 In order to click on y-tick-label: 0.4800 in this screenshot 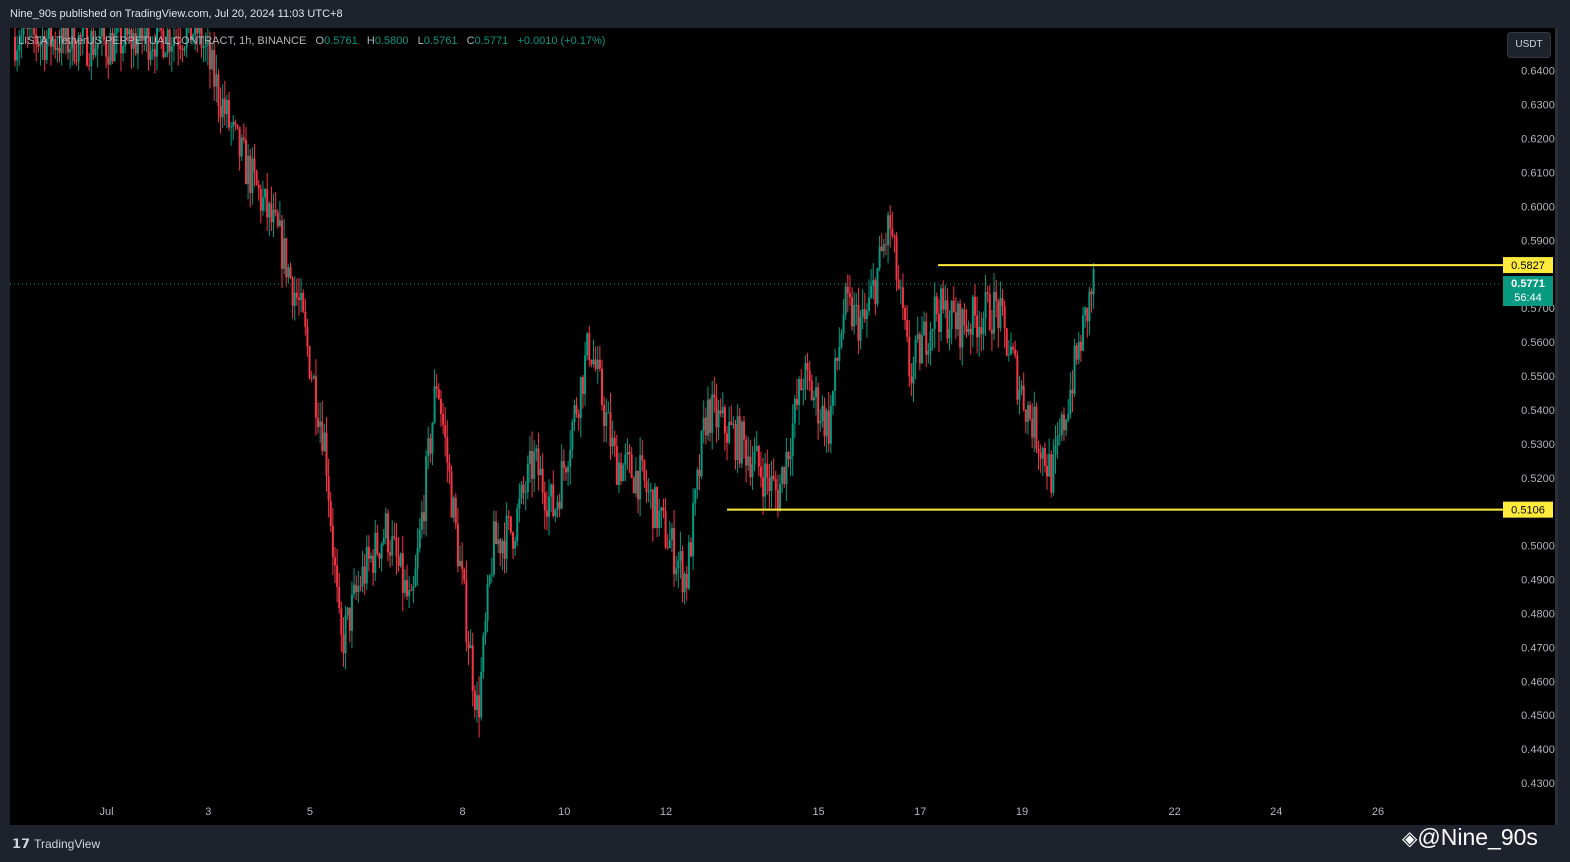, I will do `click(1538, 614)`.